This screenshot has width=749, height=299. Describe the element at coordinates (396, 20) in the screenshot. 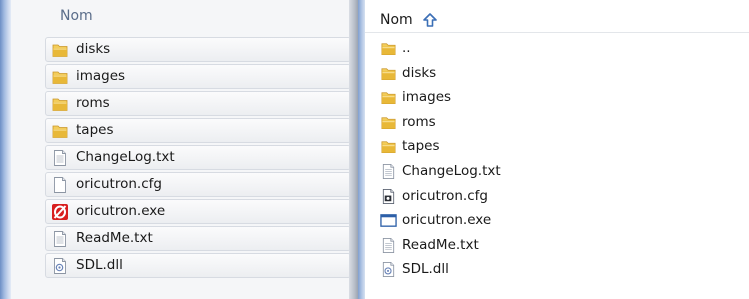

I see `column-header-label: Nom` at that location.